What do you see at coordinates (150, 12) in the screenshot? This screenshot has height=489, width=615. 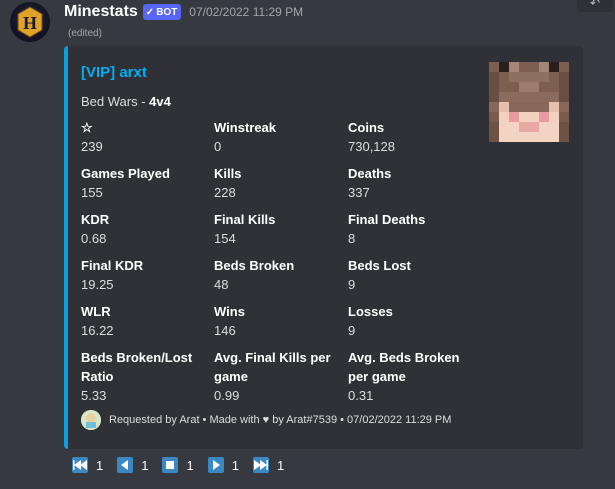 I see `verified-check-icon: ✓` at bounding box center [150, 12].